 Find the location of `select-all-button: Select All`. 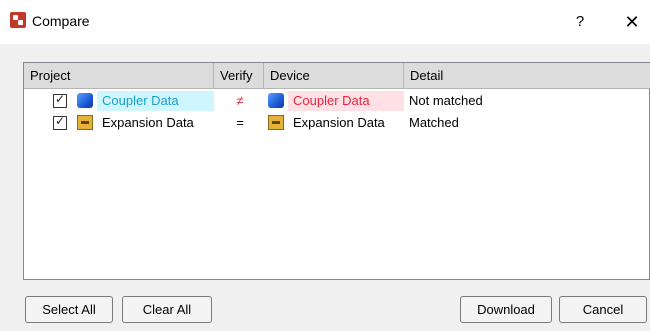

select-all-button: Select All is located at coordinates (69, 309).